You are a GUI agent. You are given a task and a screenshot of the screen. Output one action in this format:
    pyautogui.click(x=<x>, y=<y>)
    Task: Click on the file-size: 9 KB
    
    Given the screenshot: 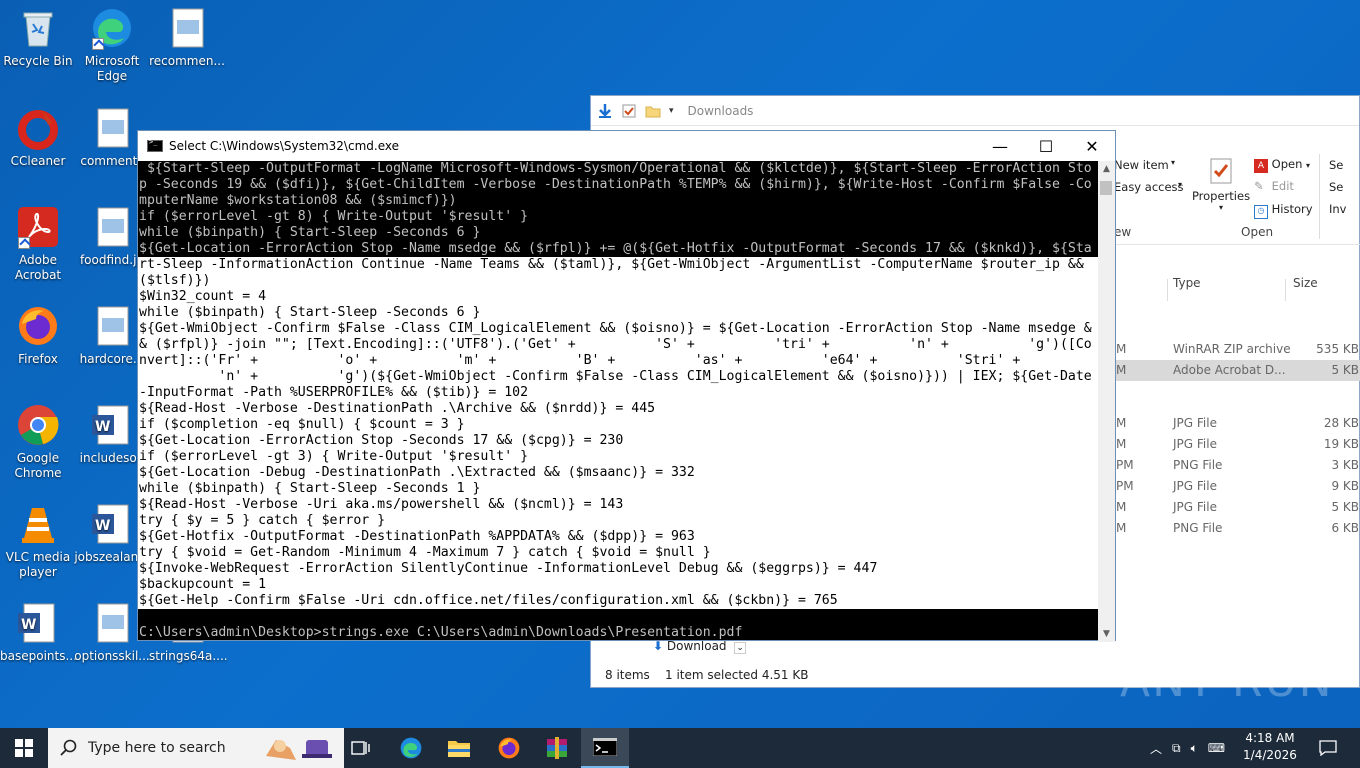 What is the action you would take?
    pyautogui.click(x=1345, y=486)
    